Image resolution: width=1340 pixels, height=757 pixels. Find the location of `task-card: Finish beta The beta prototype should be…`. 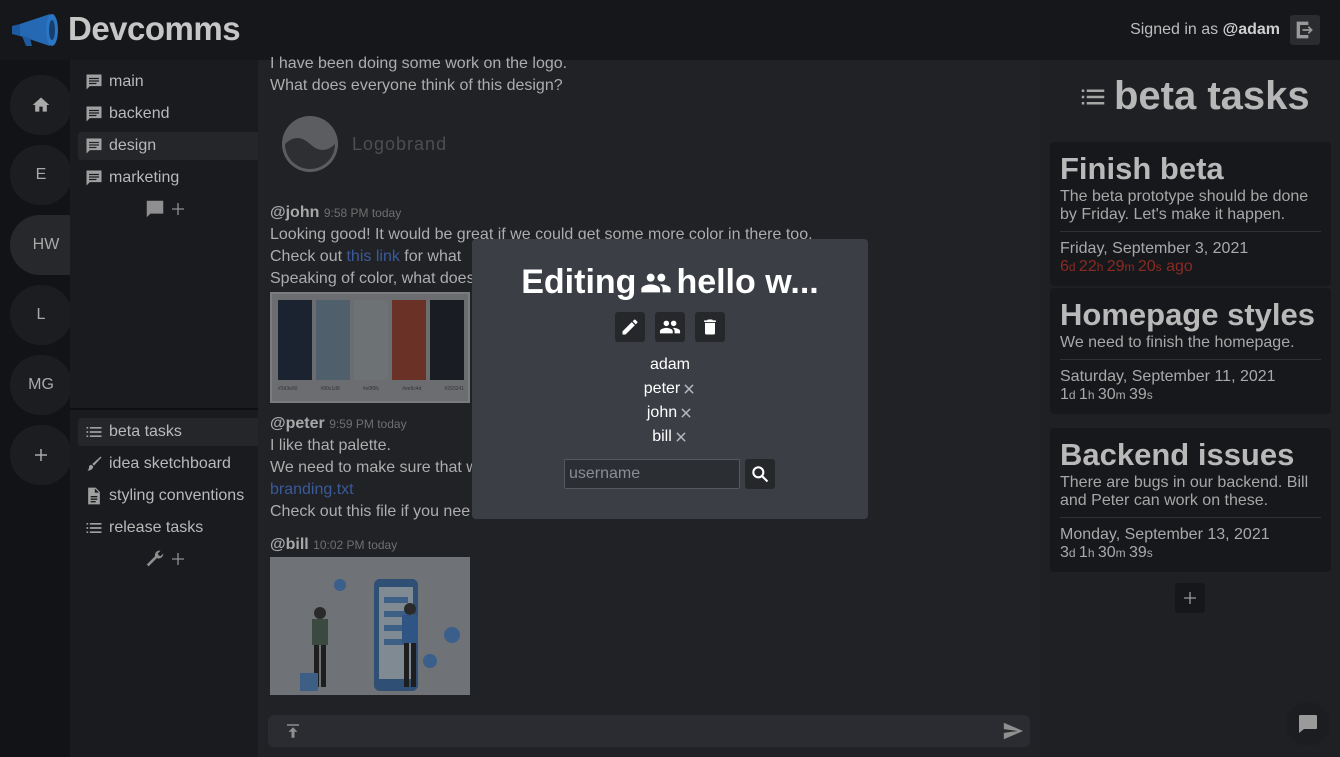

task-card: Finish beta The beta prototype should be… is located at coordinates (1190, 214).